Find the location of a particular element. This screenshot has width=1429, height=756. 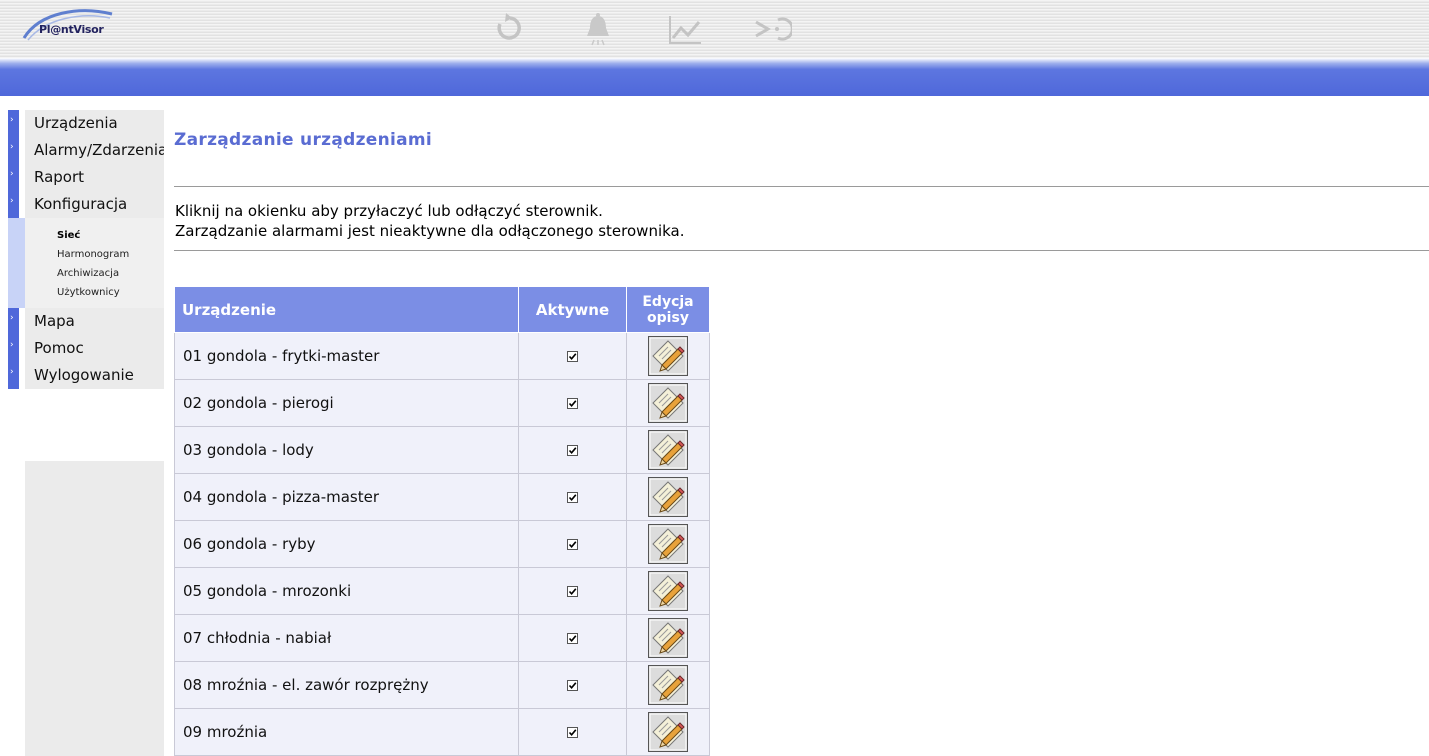

exit-icon is located at coordinates (773, 29).